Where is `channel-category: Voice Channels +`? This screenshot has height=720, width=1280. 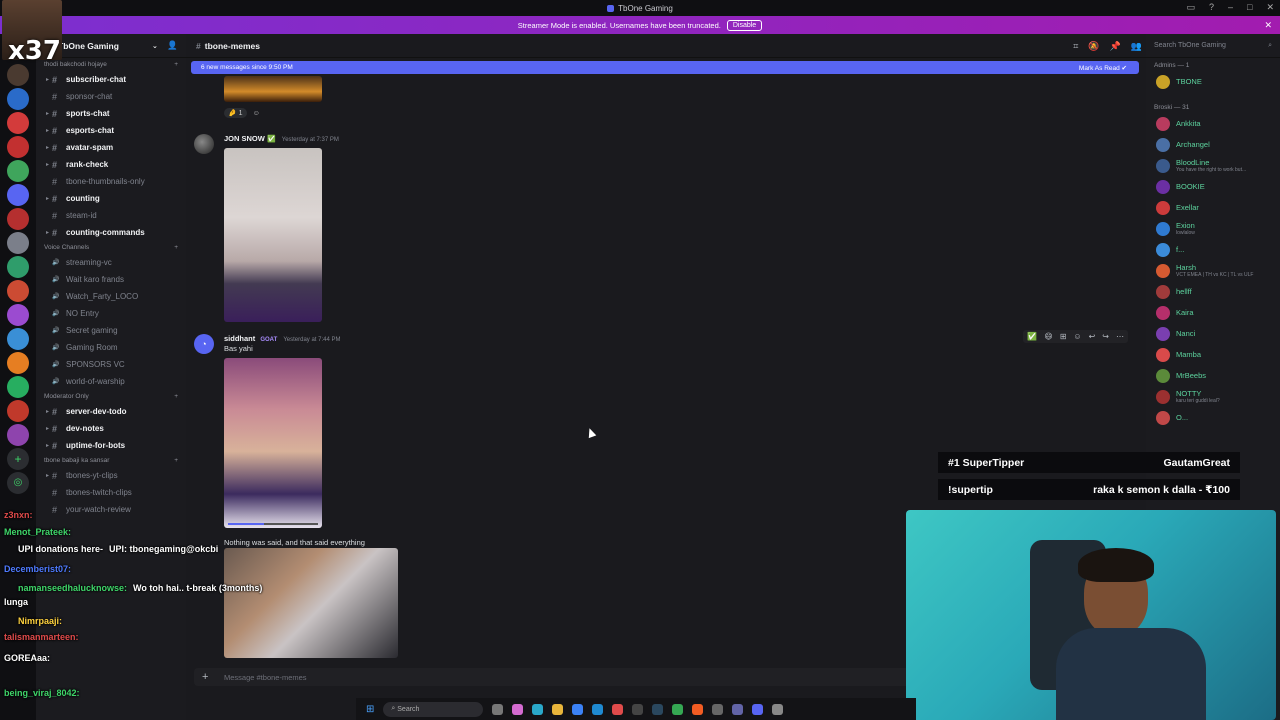
channel-category: Voice Channels + is located at coordinates (111, 247).